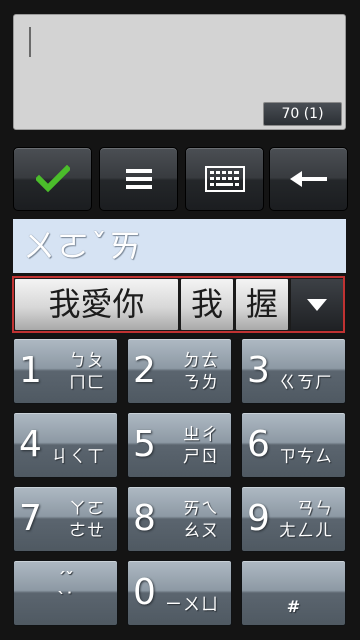  I want to click on key-letters: ㄧㄨㄩ, so click(192, 605).